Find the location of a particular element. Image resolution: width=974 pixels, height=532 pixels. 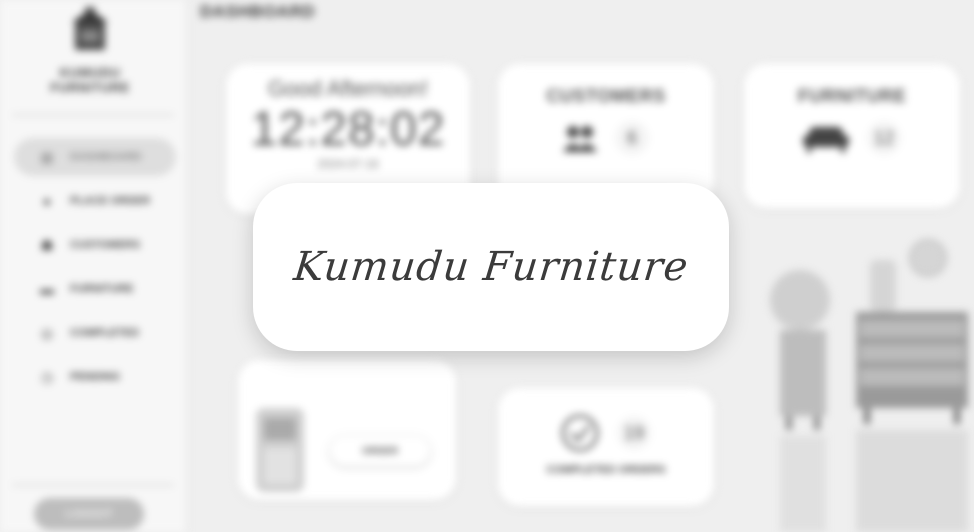

customers-title: CUSTOMERS is located at coordinates (606, 96).